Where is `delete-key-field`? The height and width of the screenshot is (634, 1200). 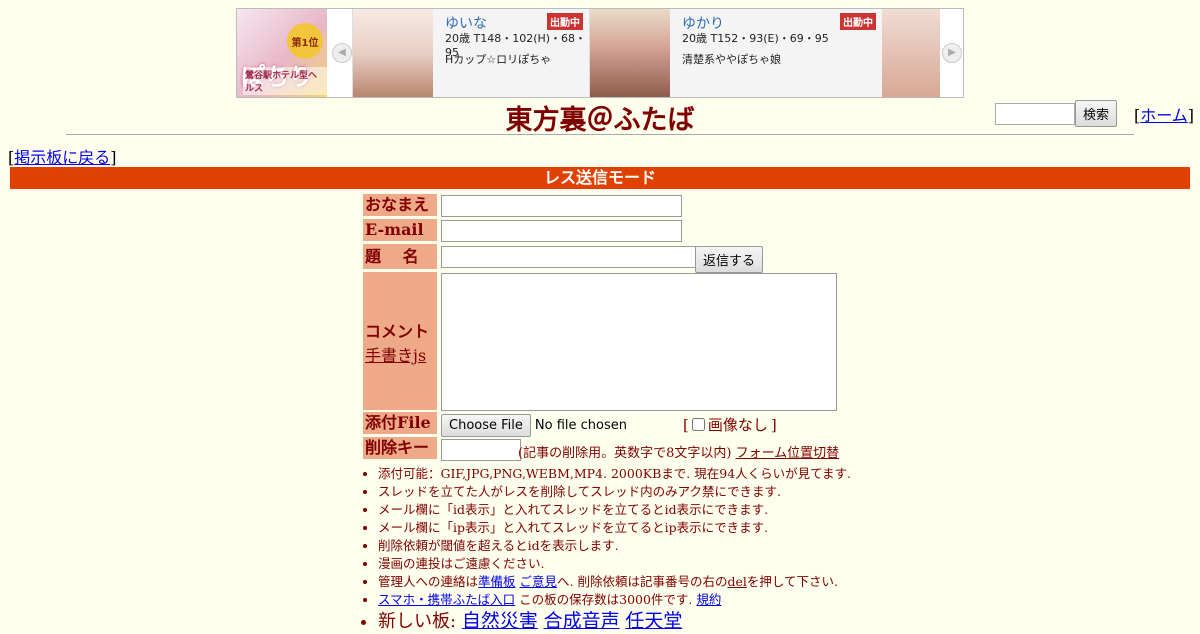 delete-key-field is located at coordinates (481, 450).